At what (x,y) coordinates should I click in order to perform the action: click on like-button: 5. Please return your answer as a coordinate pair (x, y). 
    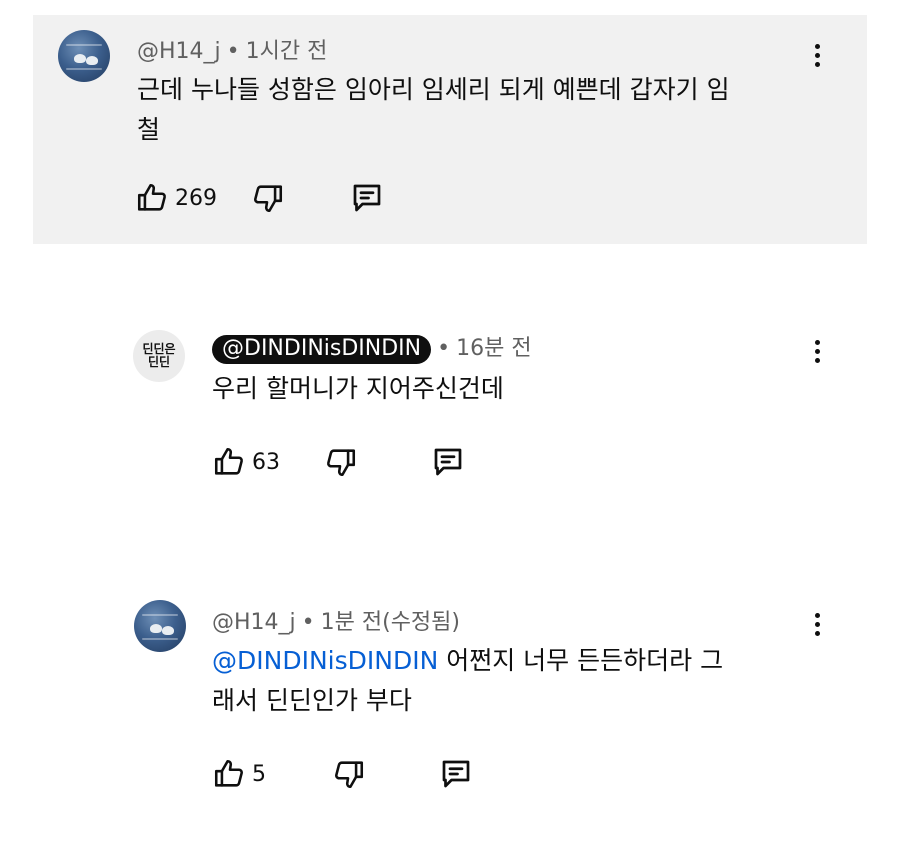
    Looking at the image, I should click on (239, 774).